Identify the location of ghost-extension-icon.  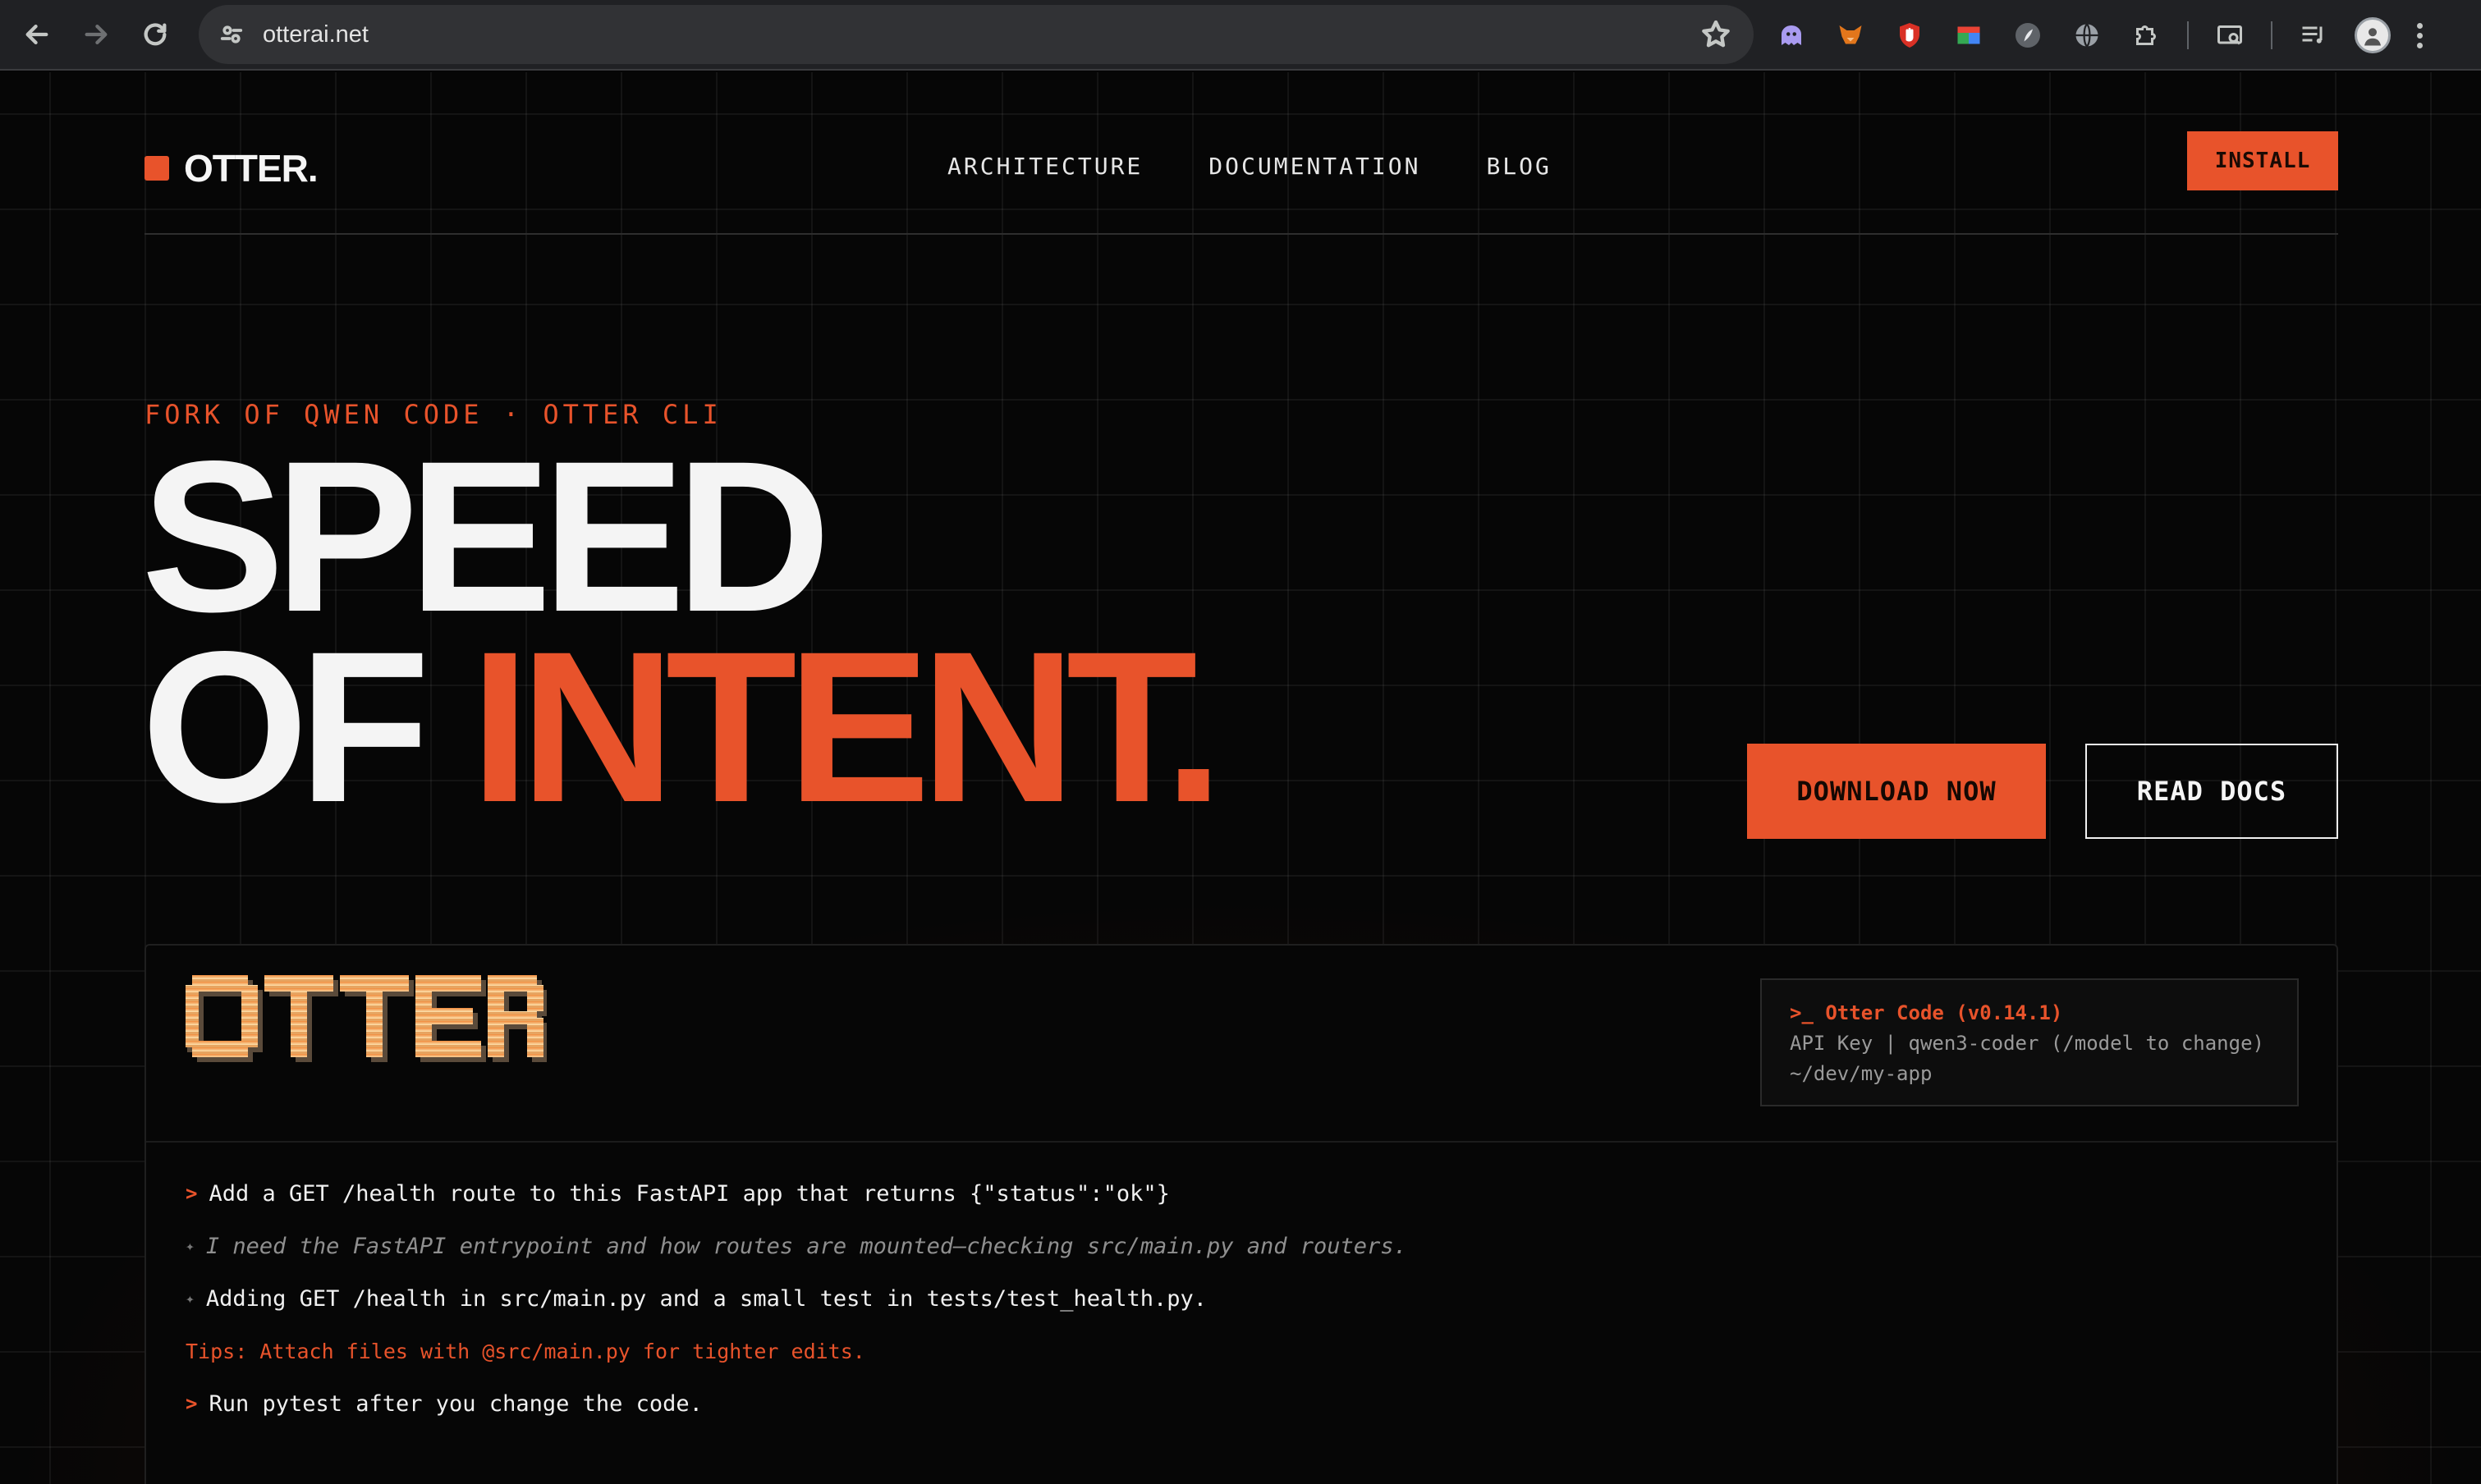
(1791, 35).